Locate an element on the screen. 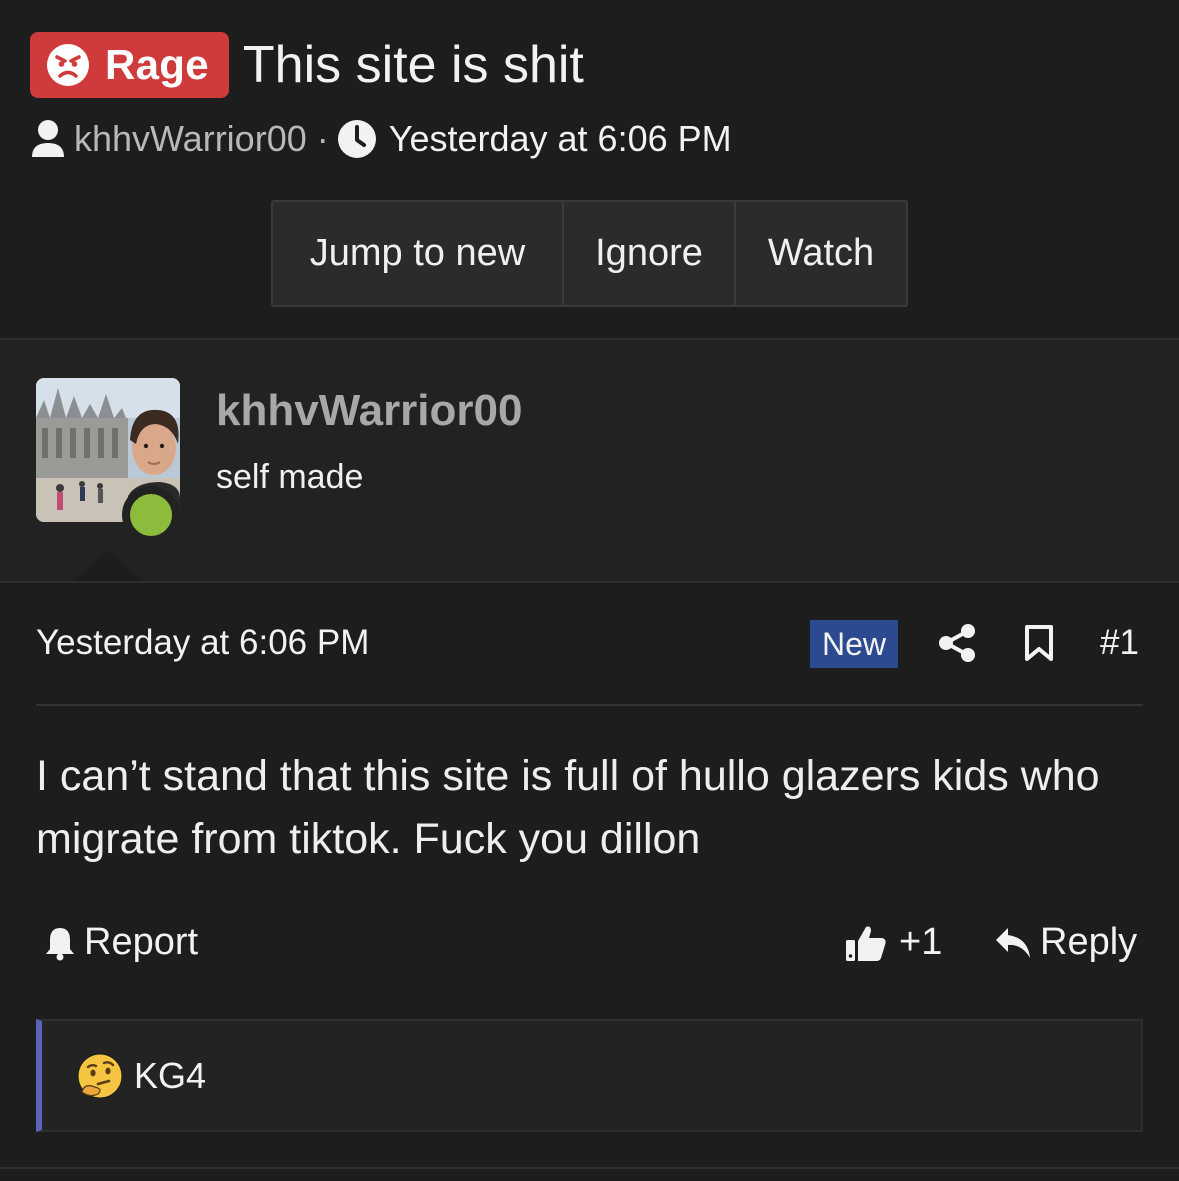 This screenshot has height=1181, width=1179. thinking-face-icon is located at coordinates (100, 1075).